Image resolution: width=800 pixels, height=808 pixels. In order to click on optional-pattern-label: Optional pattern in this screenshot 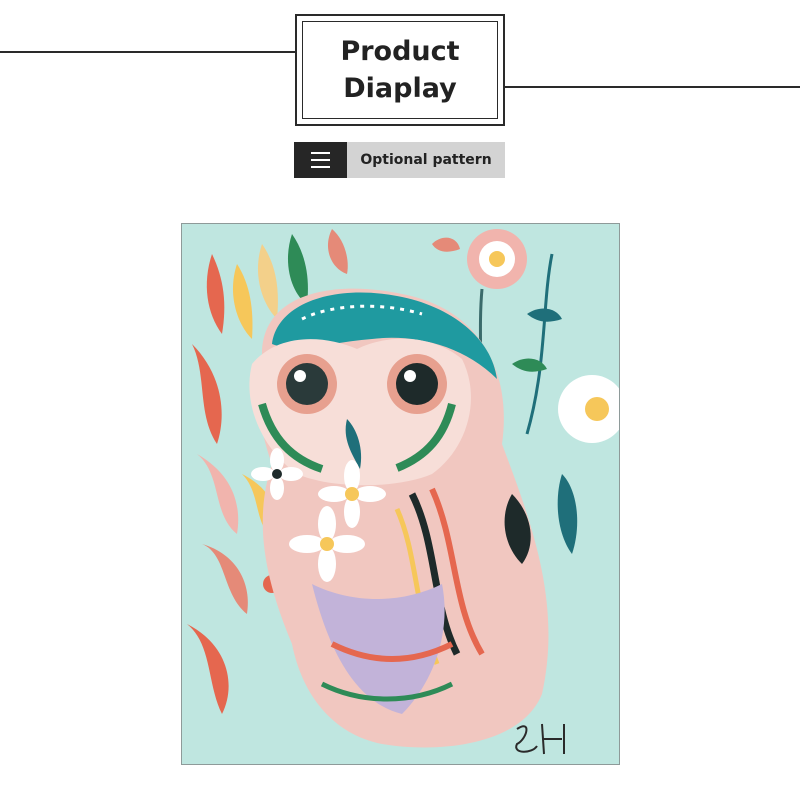, I will do `click(426, 160)`.